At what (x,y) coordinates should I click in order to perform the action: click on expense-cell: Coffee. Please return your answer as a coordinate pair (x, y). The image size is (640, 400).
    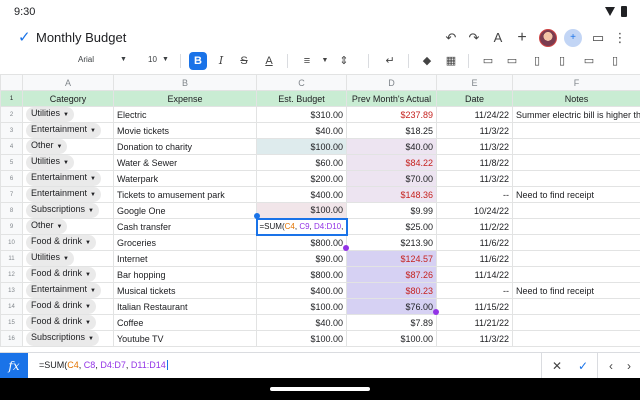
    Looking at the image, I should click on (185, 322).